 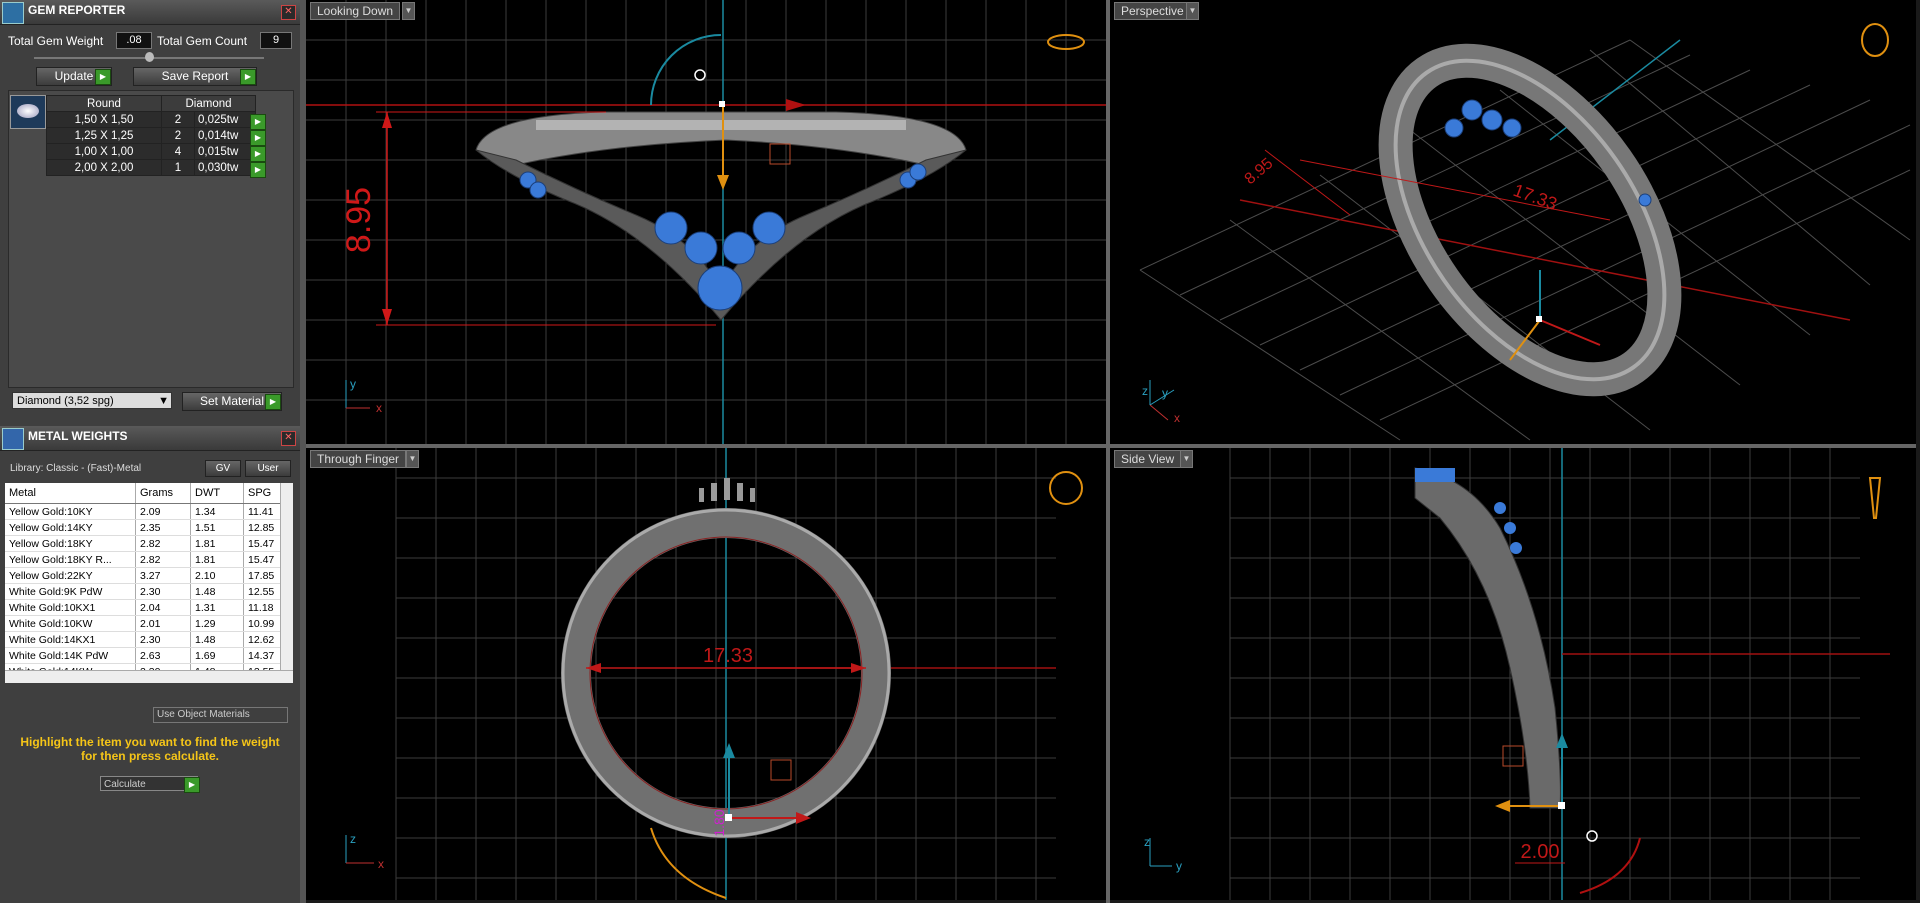 What do you see at coordinates (163, 511) in the screenshot?
I see `grams: 2.09` at bounding box center [163, 511].